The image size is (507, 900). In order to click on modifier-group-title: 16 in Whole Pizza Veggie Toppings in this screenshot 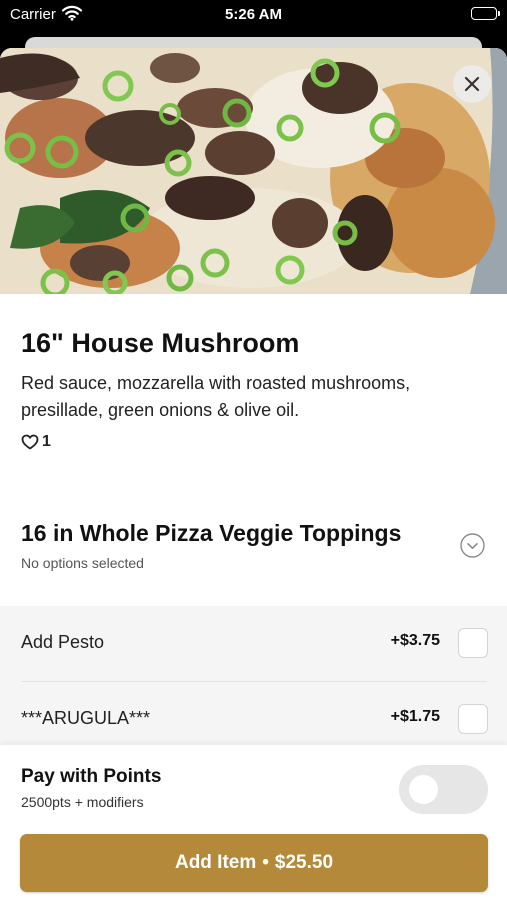, I will do `click(211, 533)`.